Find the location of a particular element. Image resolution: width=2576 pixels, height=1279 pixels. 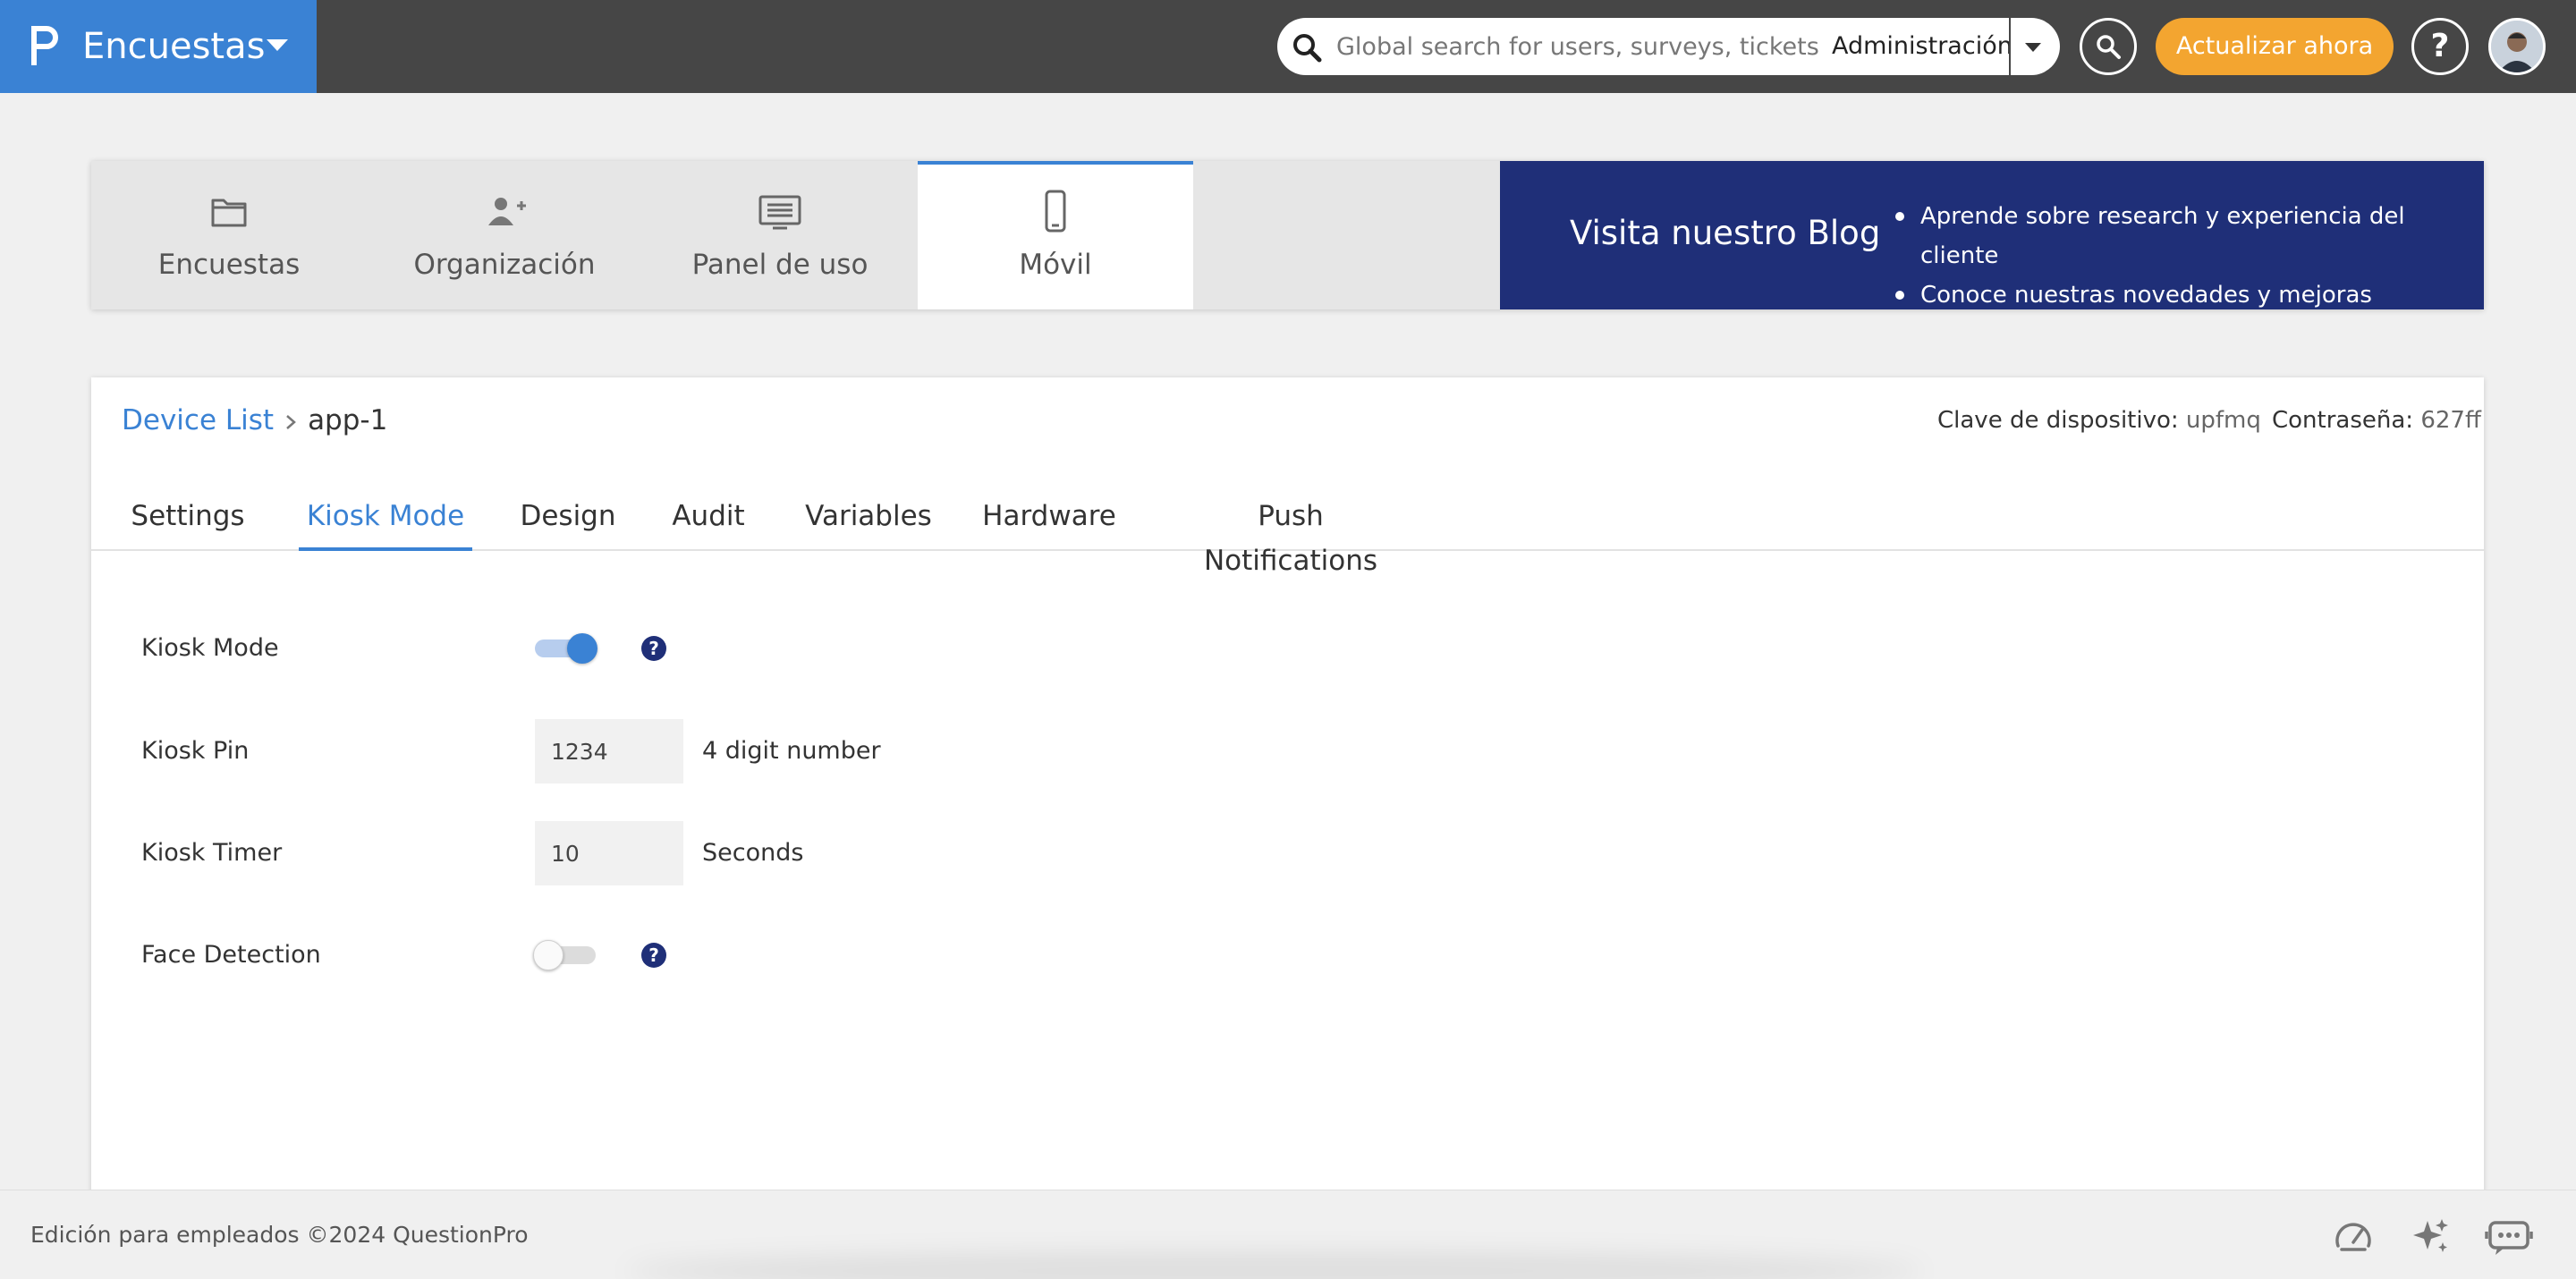

tab-design: Design is located at coordinates (568, 523).